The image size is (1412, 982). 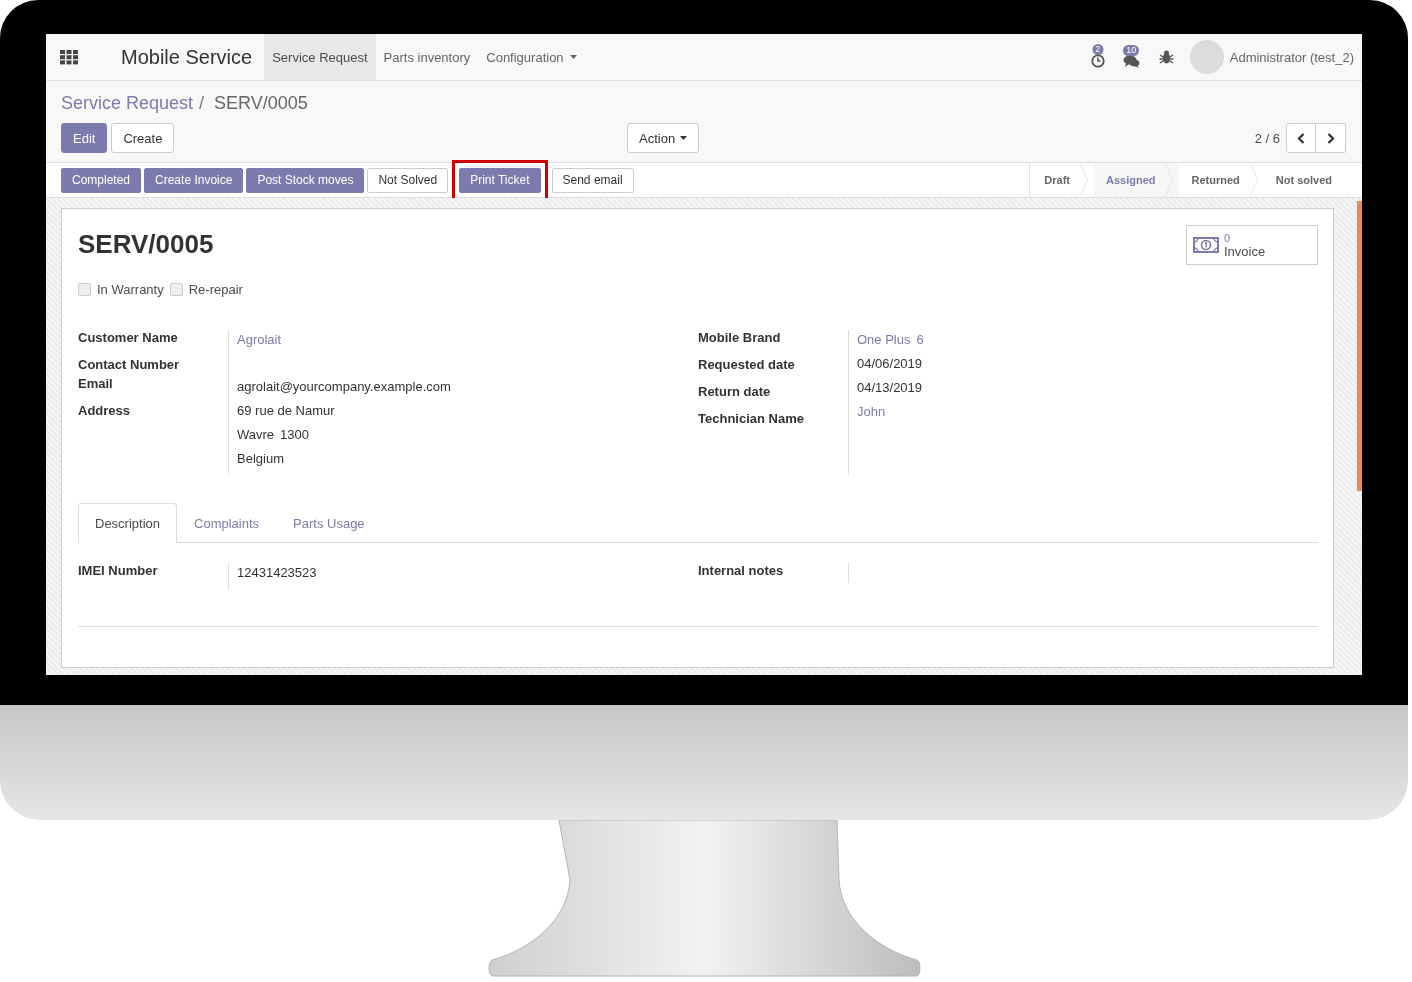 What do you see at coordinates (146, 244) in the screenshot?
I see `record-title: SERV/0005` at bounding box center [146, 244].